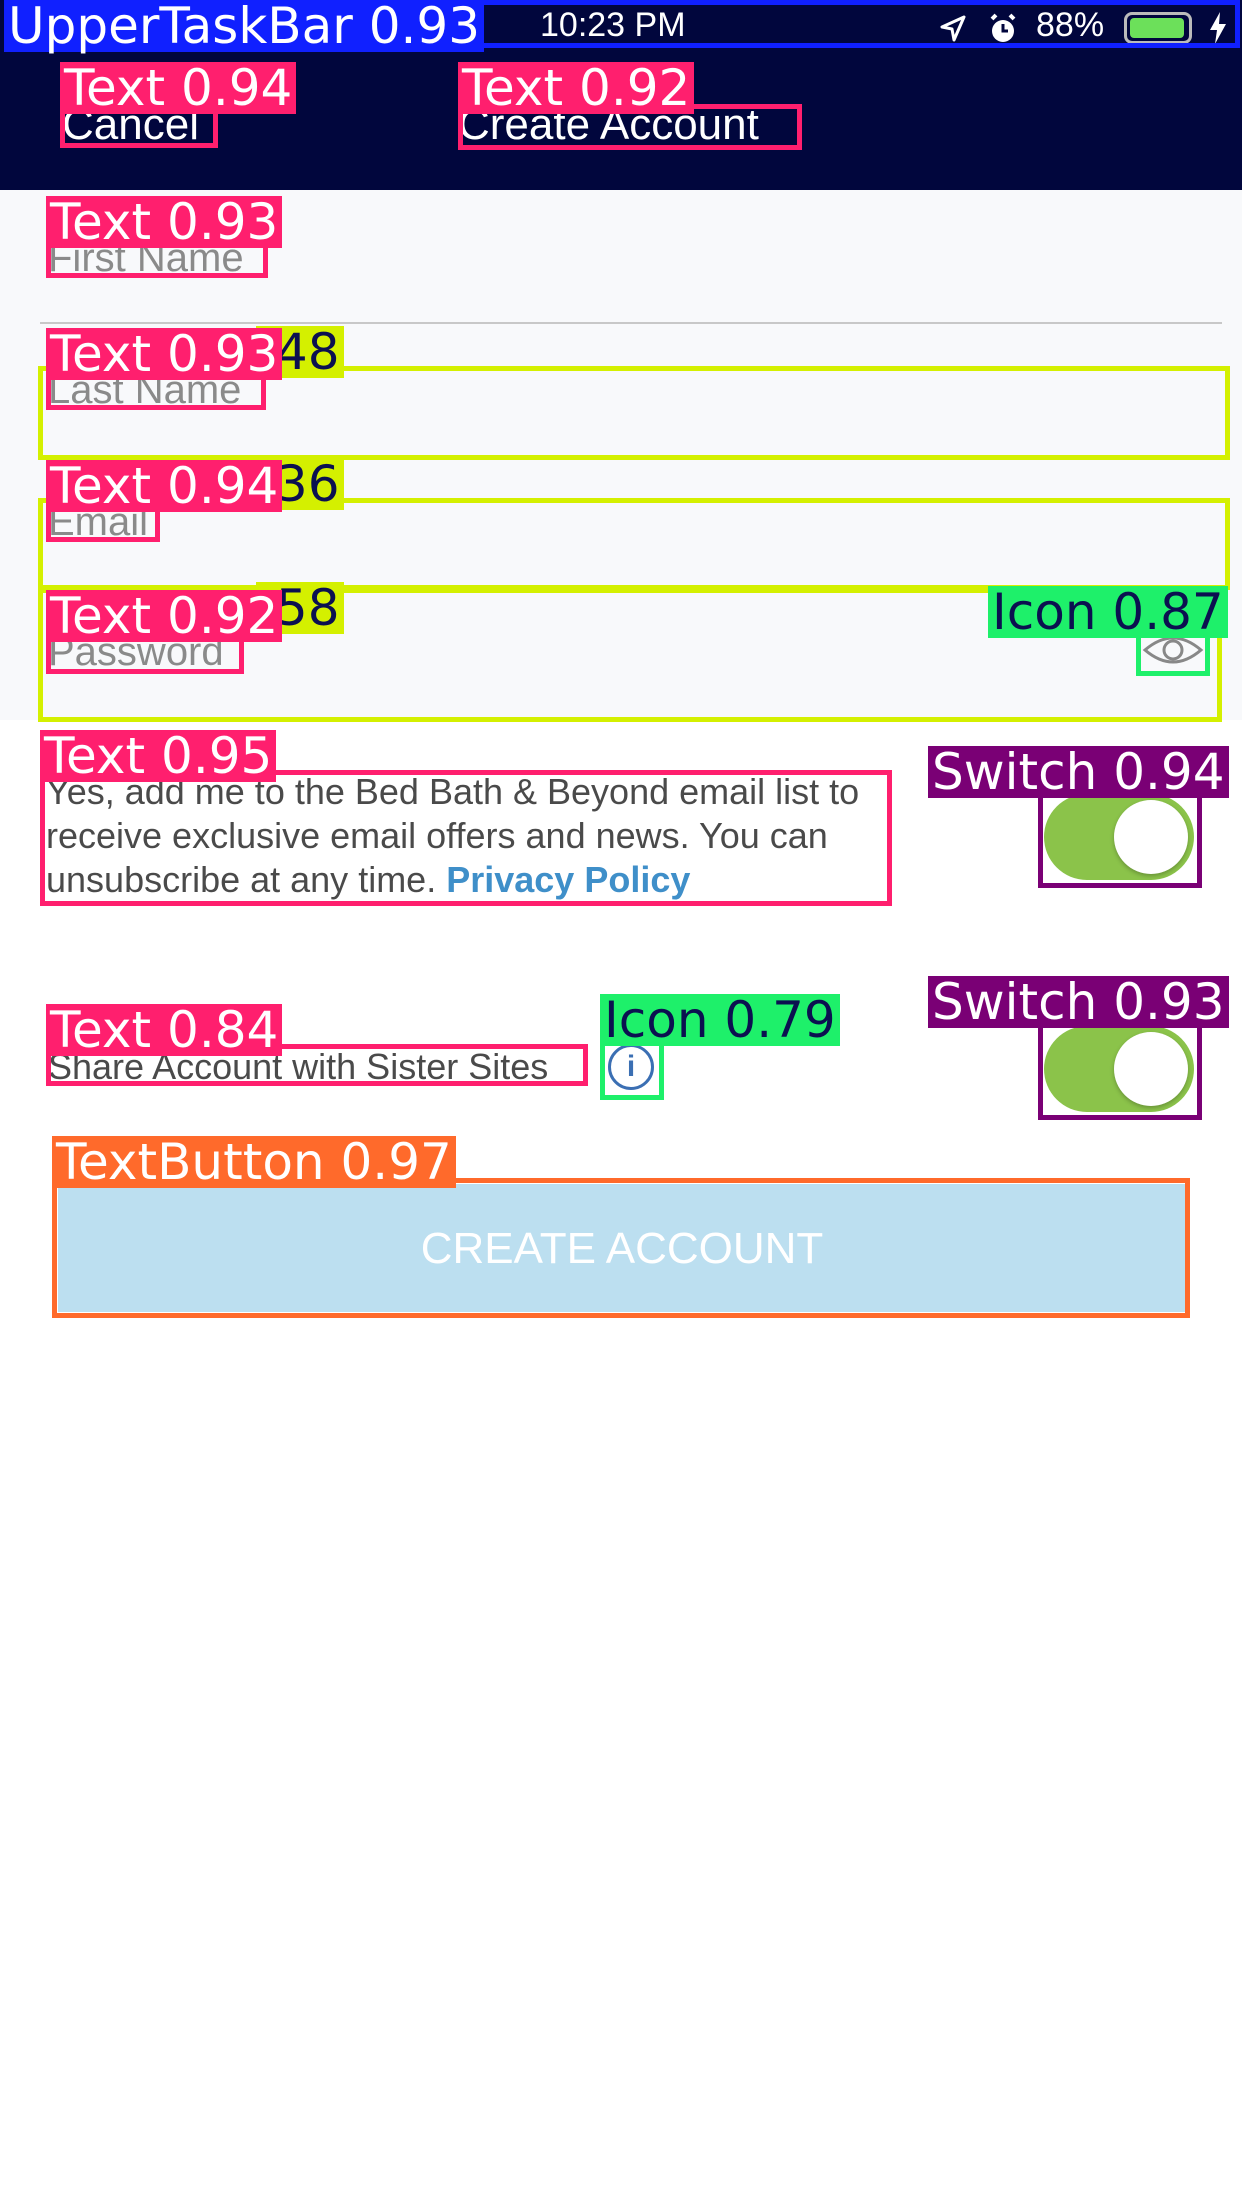 This screenshot has width=1242, height=2208. What do you see at coordinates (254, 1162) in the screenshot?
I see `detection-label: TextButton 0.97` at bounding box center [254, 1162].